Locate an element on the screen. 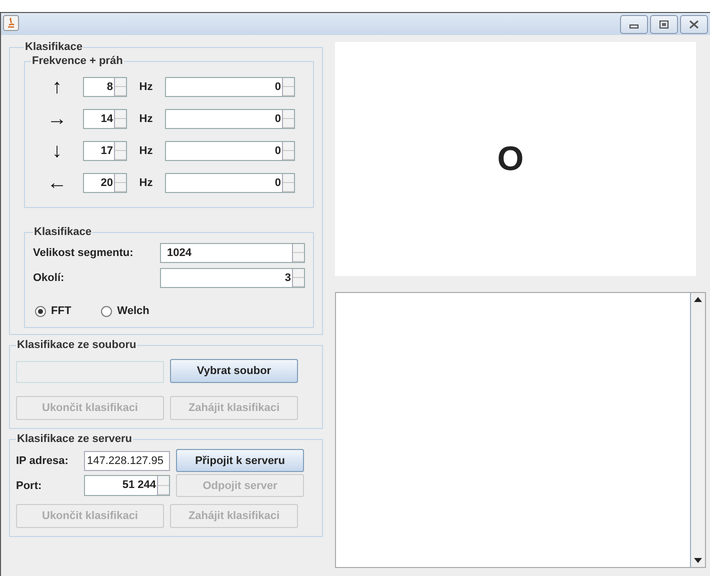 Image resolution: width=710 pixels, height=576 pixels. method-radio: FFT is located at coordinates (53, 311).